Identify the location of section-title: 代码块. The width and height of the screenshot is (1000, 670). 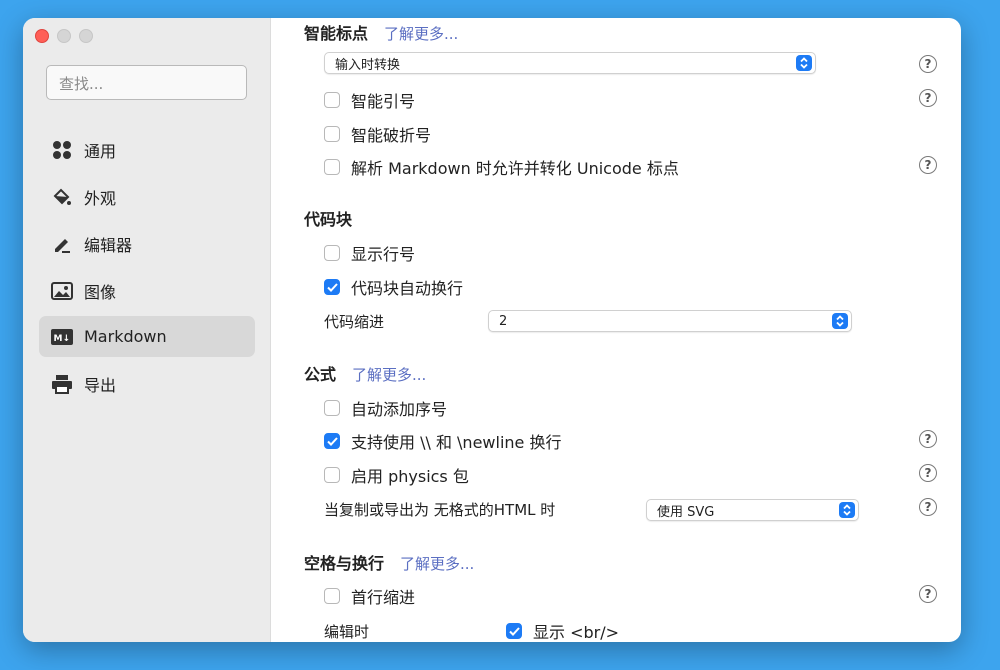
(328, 219).